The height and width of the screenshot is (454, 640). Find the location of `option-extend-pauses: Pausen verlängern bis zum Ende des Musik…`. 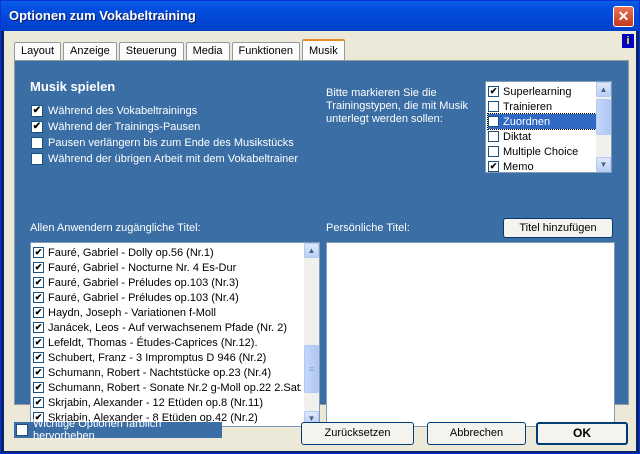

option-extend-pauses: Pausen verlängern bis zum Ende des Musik… is located at coordinates (162, 143).